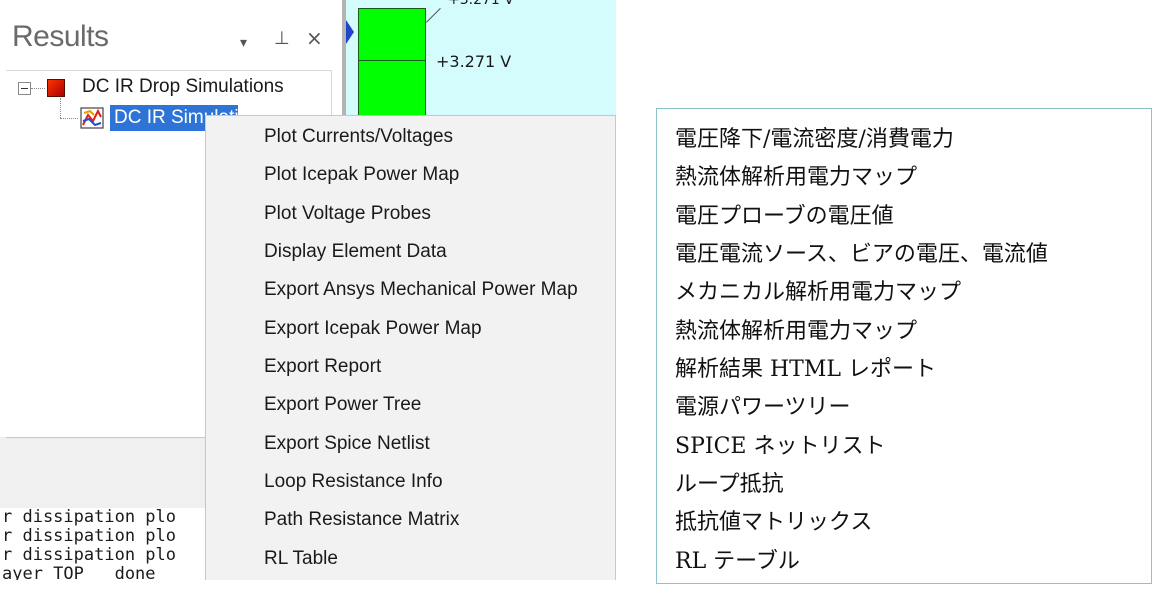 Image resolution: width=1160 pixels, height=597 pixels. I want to click on menu-item-export-icepak-power-map: Export Icepak Power Map, so click(373, 329).